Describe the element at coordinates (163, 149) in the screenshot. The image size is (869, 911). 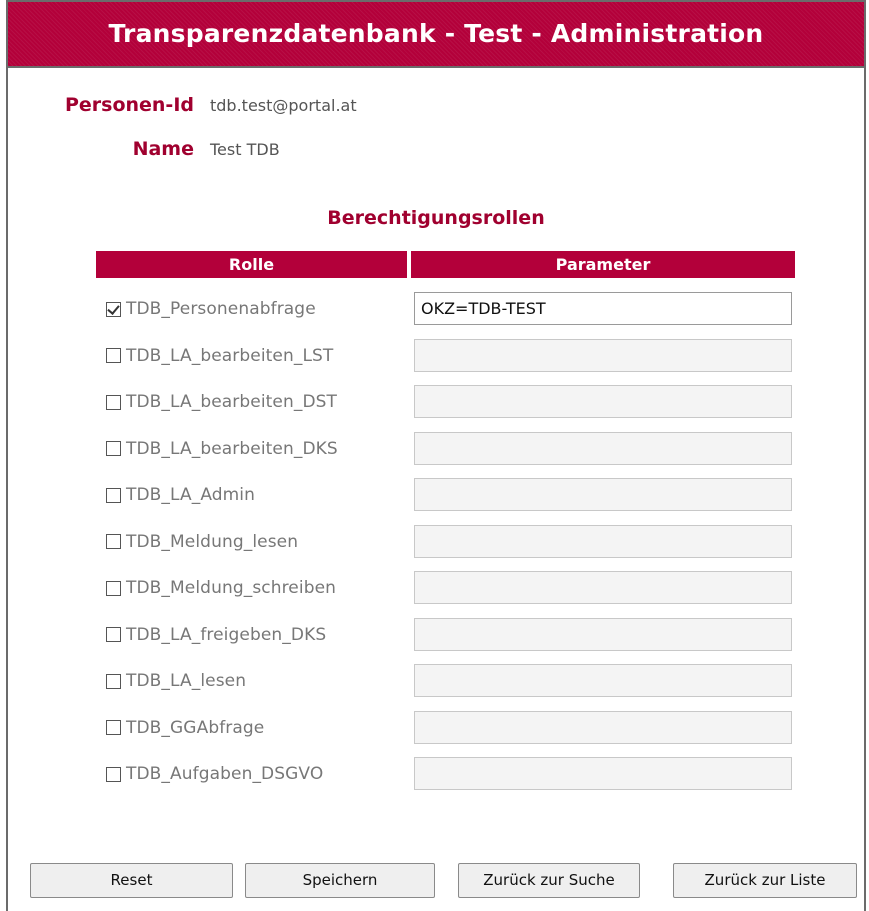
I see `name-label: Name` at that location.